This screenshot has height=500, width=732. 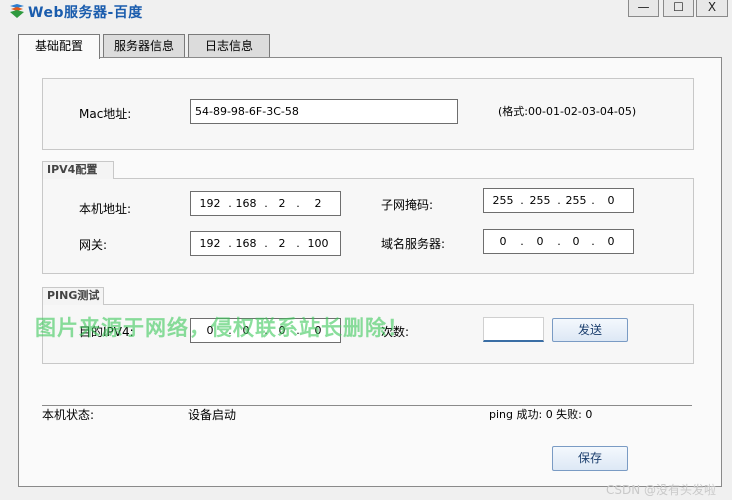 I want to click on maximize-button: ☐, so click(x=678, y=8).